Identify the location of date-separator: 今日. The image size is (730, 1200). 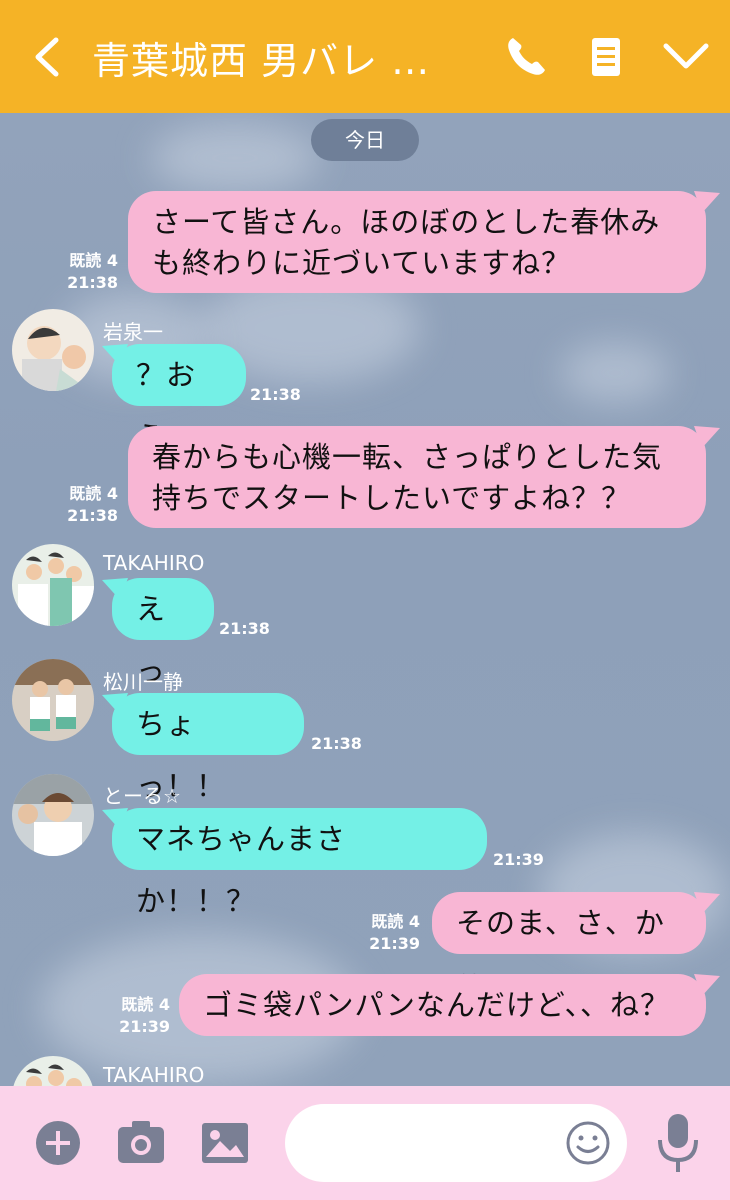
(365, 140).